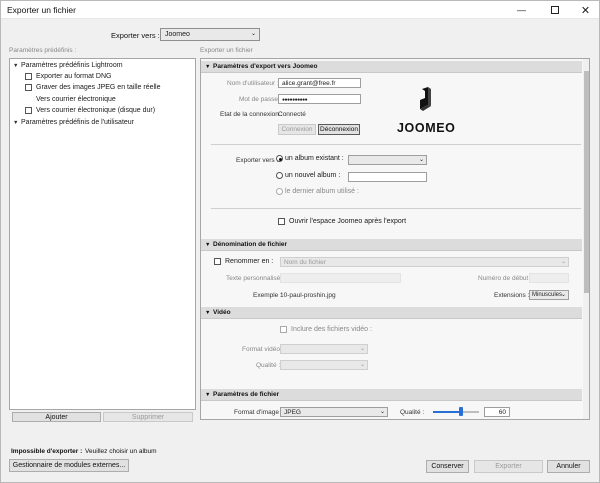 The height and width of the screenshot is (483, 600). What do you see at coordinates (391, 245) in the screenshot?
I see `section-header-naming: ▼ Dénomination de fichier` at bounding box center [391, 245].